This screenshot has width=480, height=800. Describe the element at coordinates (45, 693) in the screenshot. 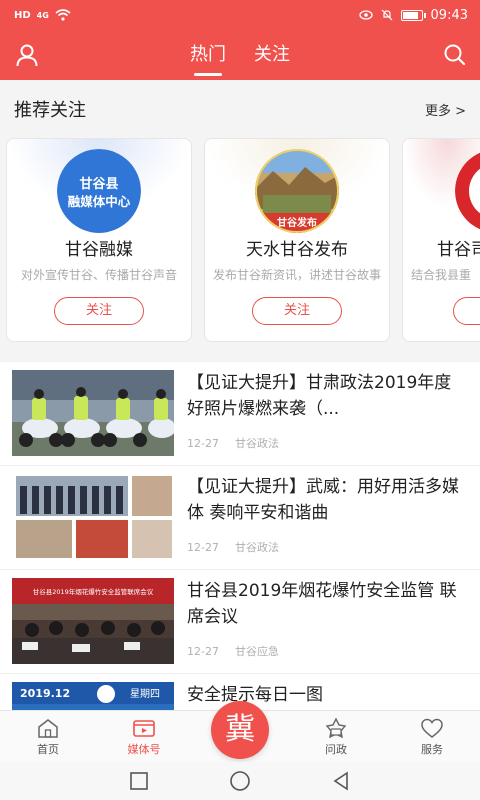

I see `thumb-date: 2019.12` at that location.